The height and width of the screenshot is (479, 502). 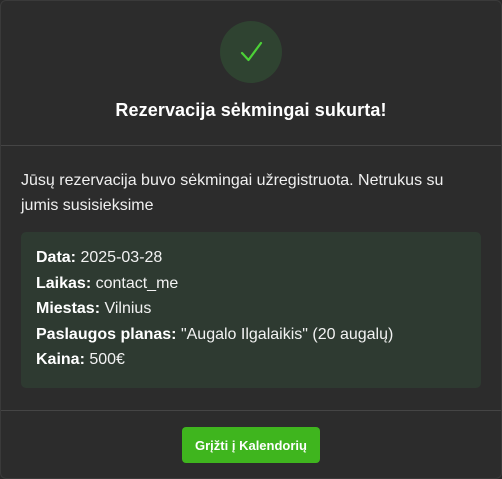 I want to click on detail-row-time: Laikas: contact_me, so click(x=251, y=284).